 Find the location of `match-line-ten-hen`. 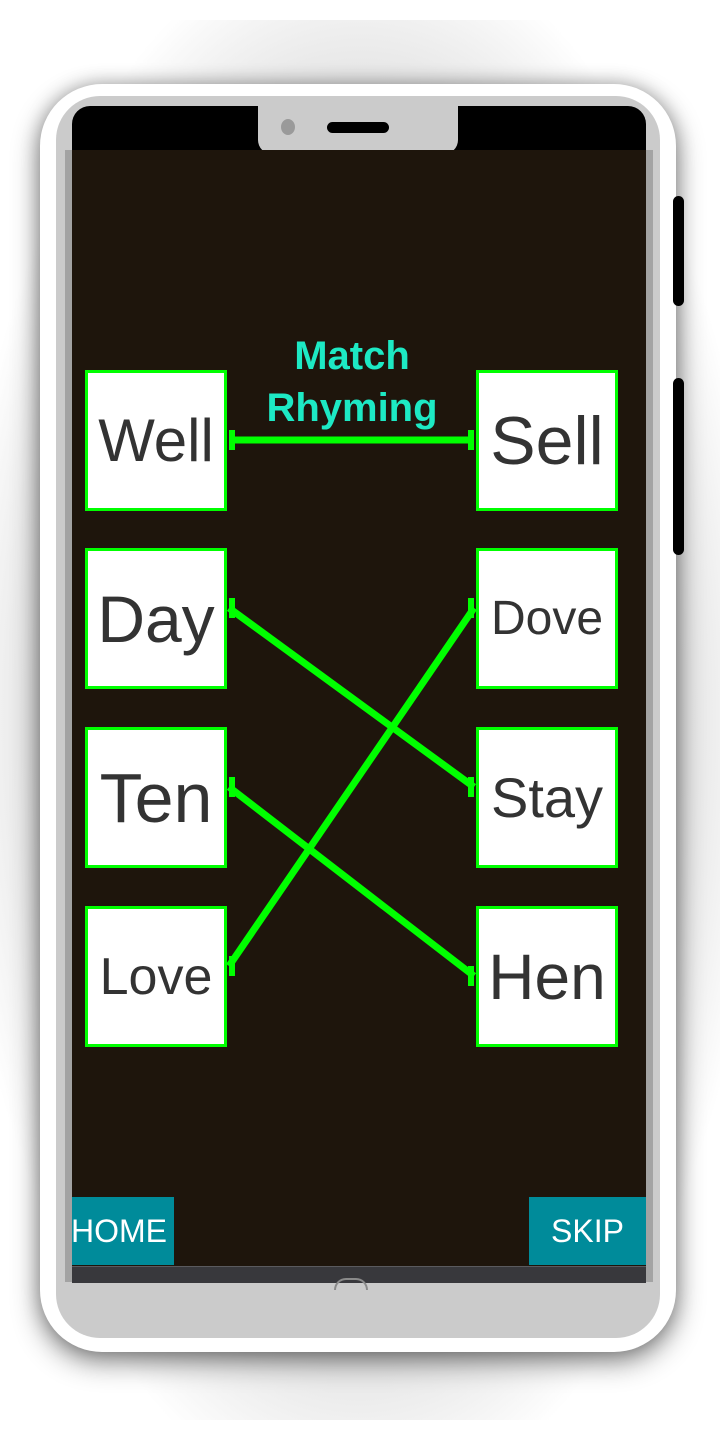

match-line-ten-hen is located at coordinates (351, 881).